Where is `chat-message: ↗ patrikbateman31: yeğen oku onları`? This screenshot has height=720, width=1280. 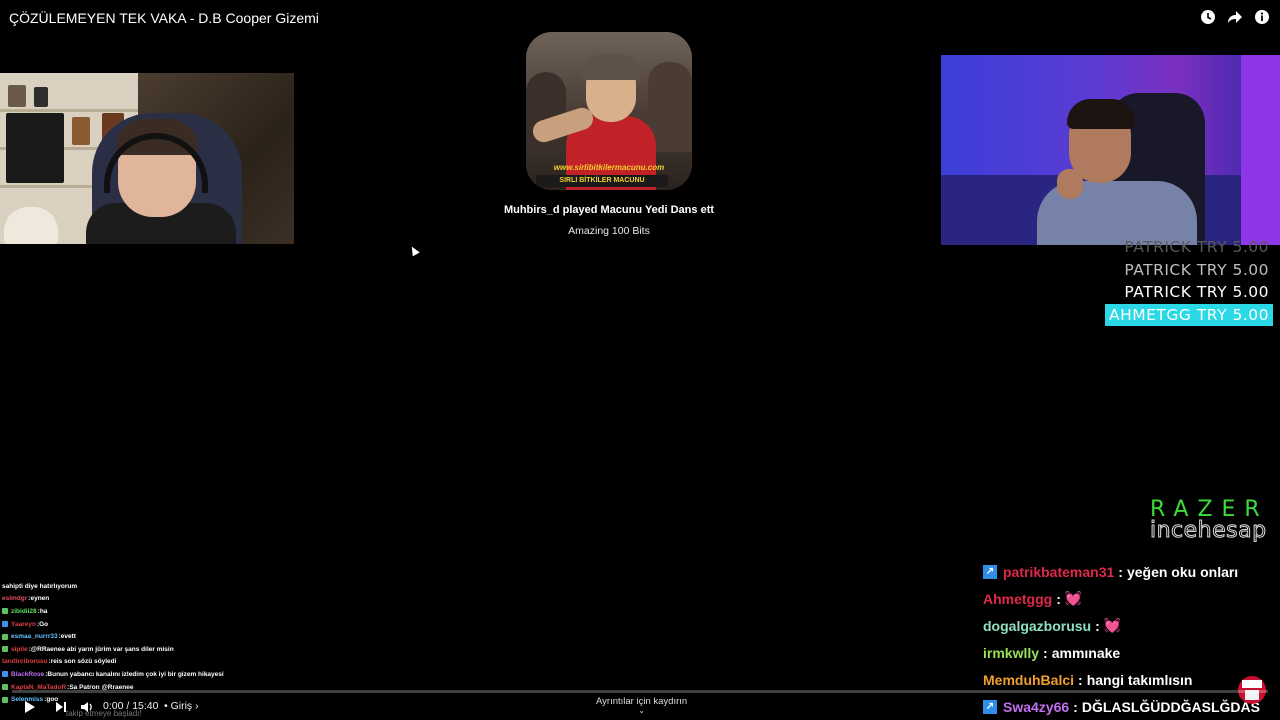
chat-message: ↗ patrikbateman31: yeğen oku onları is located at coordinates (1131, 571).